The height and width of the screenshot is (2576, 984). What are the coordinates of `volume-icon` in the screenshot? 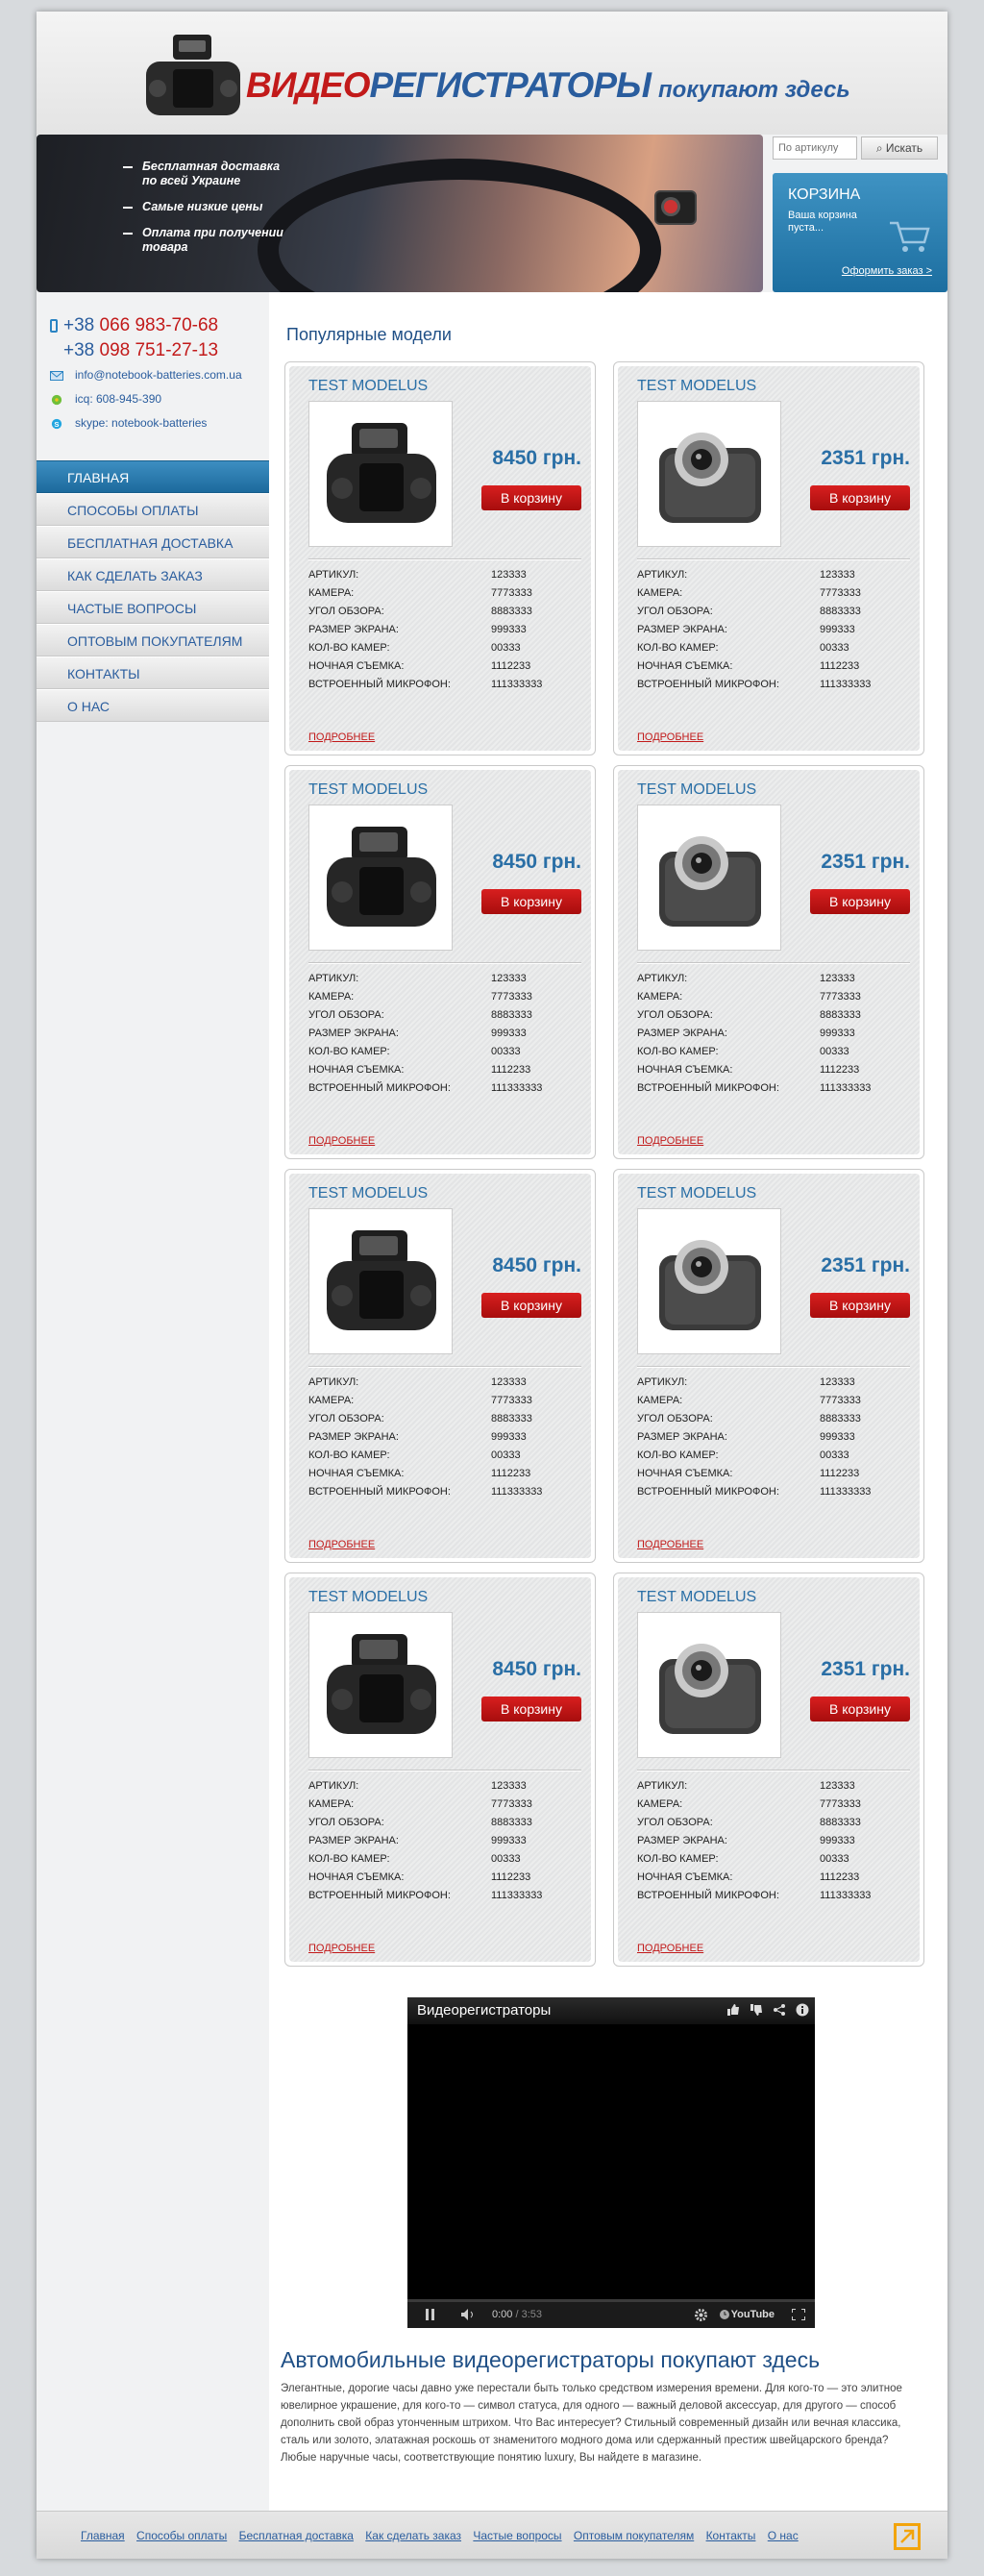 It's located at (469, 2314).